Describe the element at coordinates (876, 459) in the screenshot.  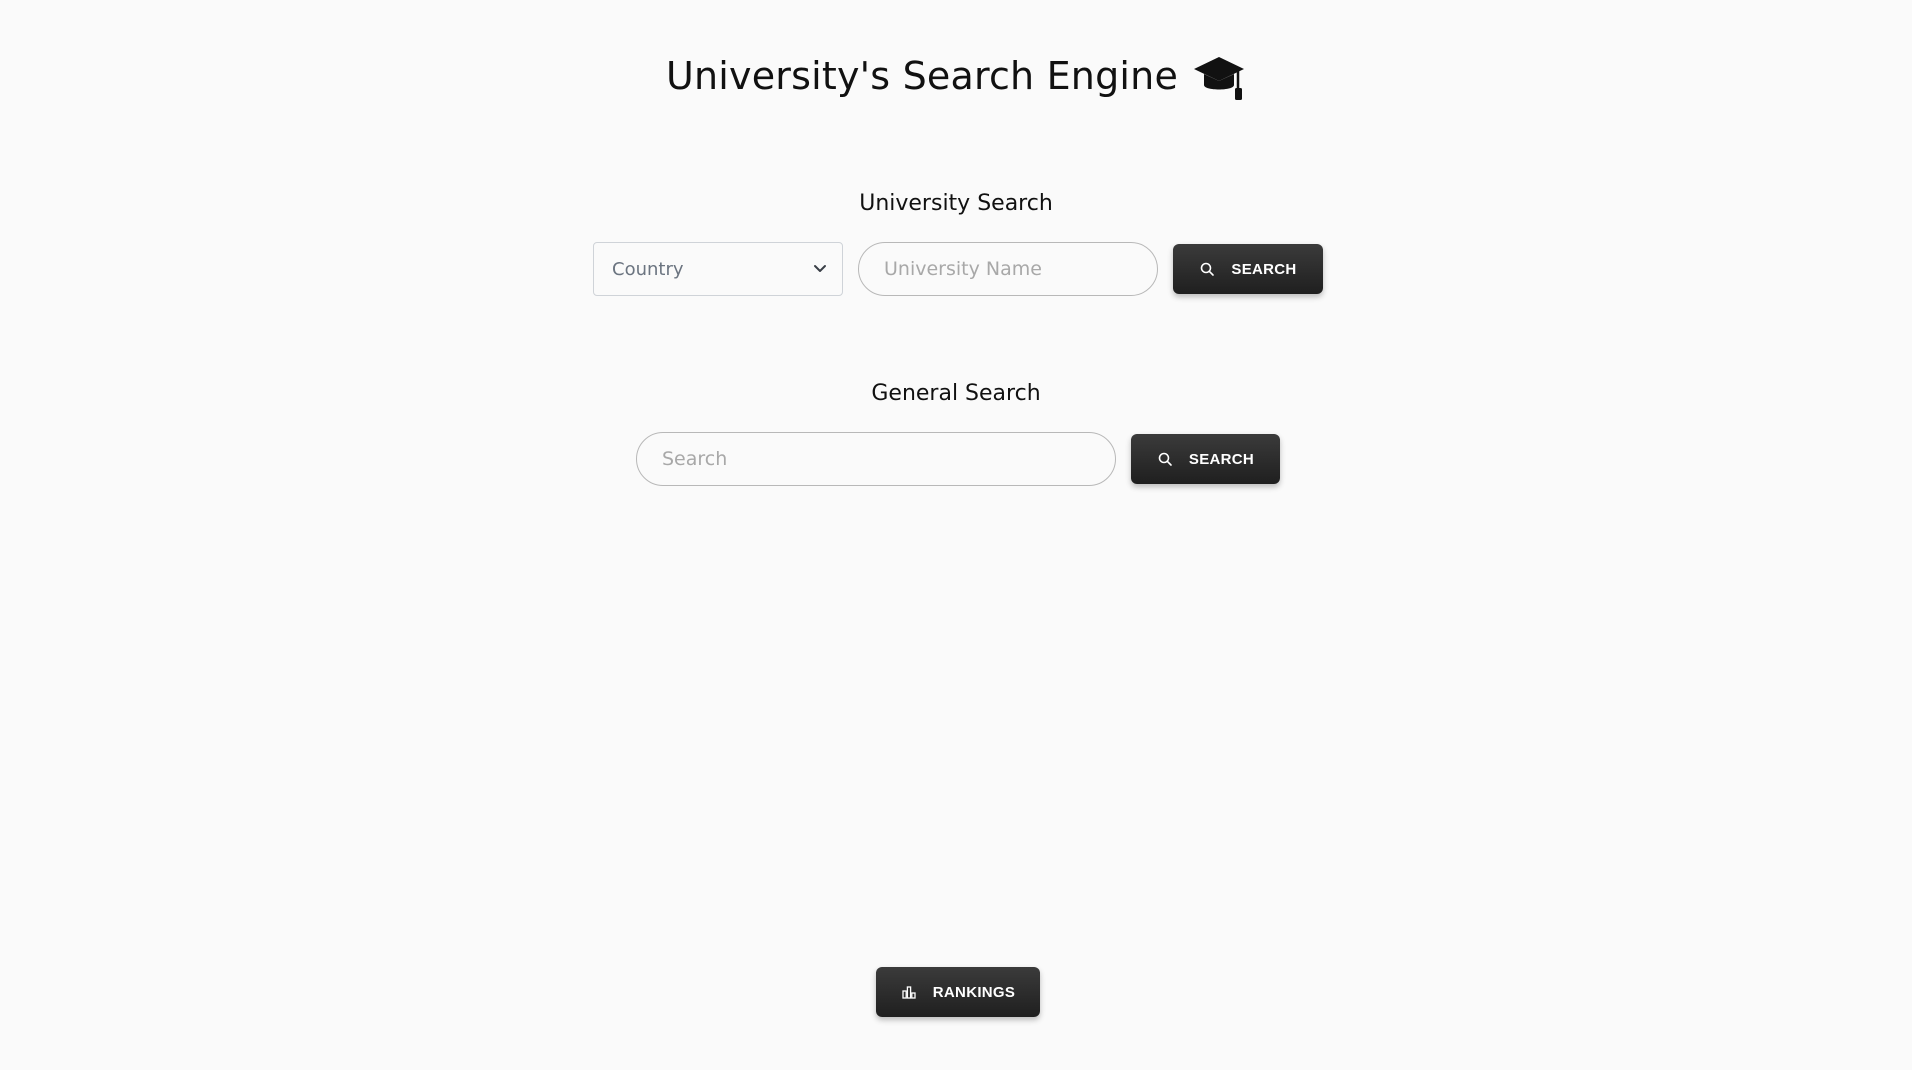
I see `general-search-input` at that location.